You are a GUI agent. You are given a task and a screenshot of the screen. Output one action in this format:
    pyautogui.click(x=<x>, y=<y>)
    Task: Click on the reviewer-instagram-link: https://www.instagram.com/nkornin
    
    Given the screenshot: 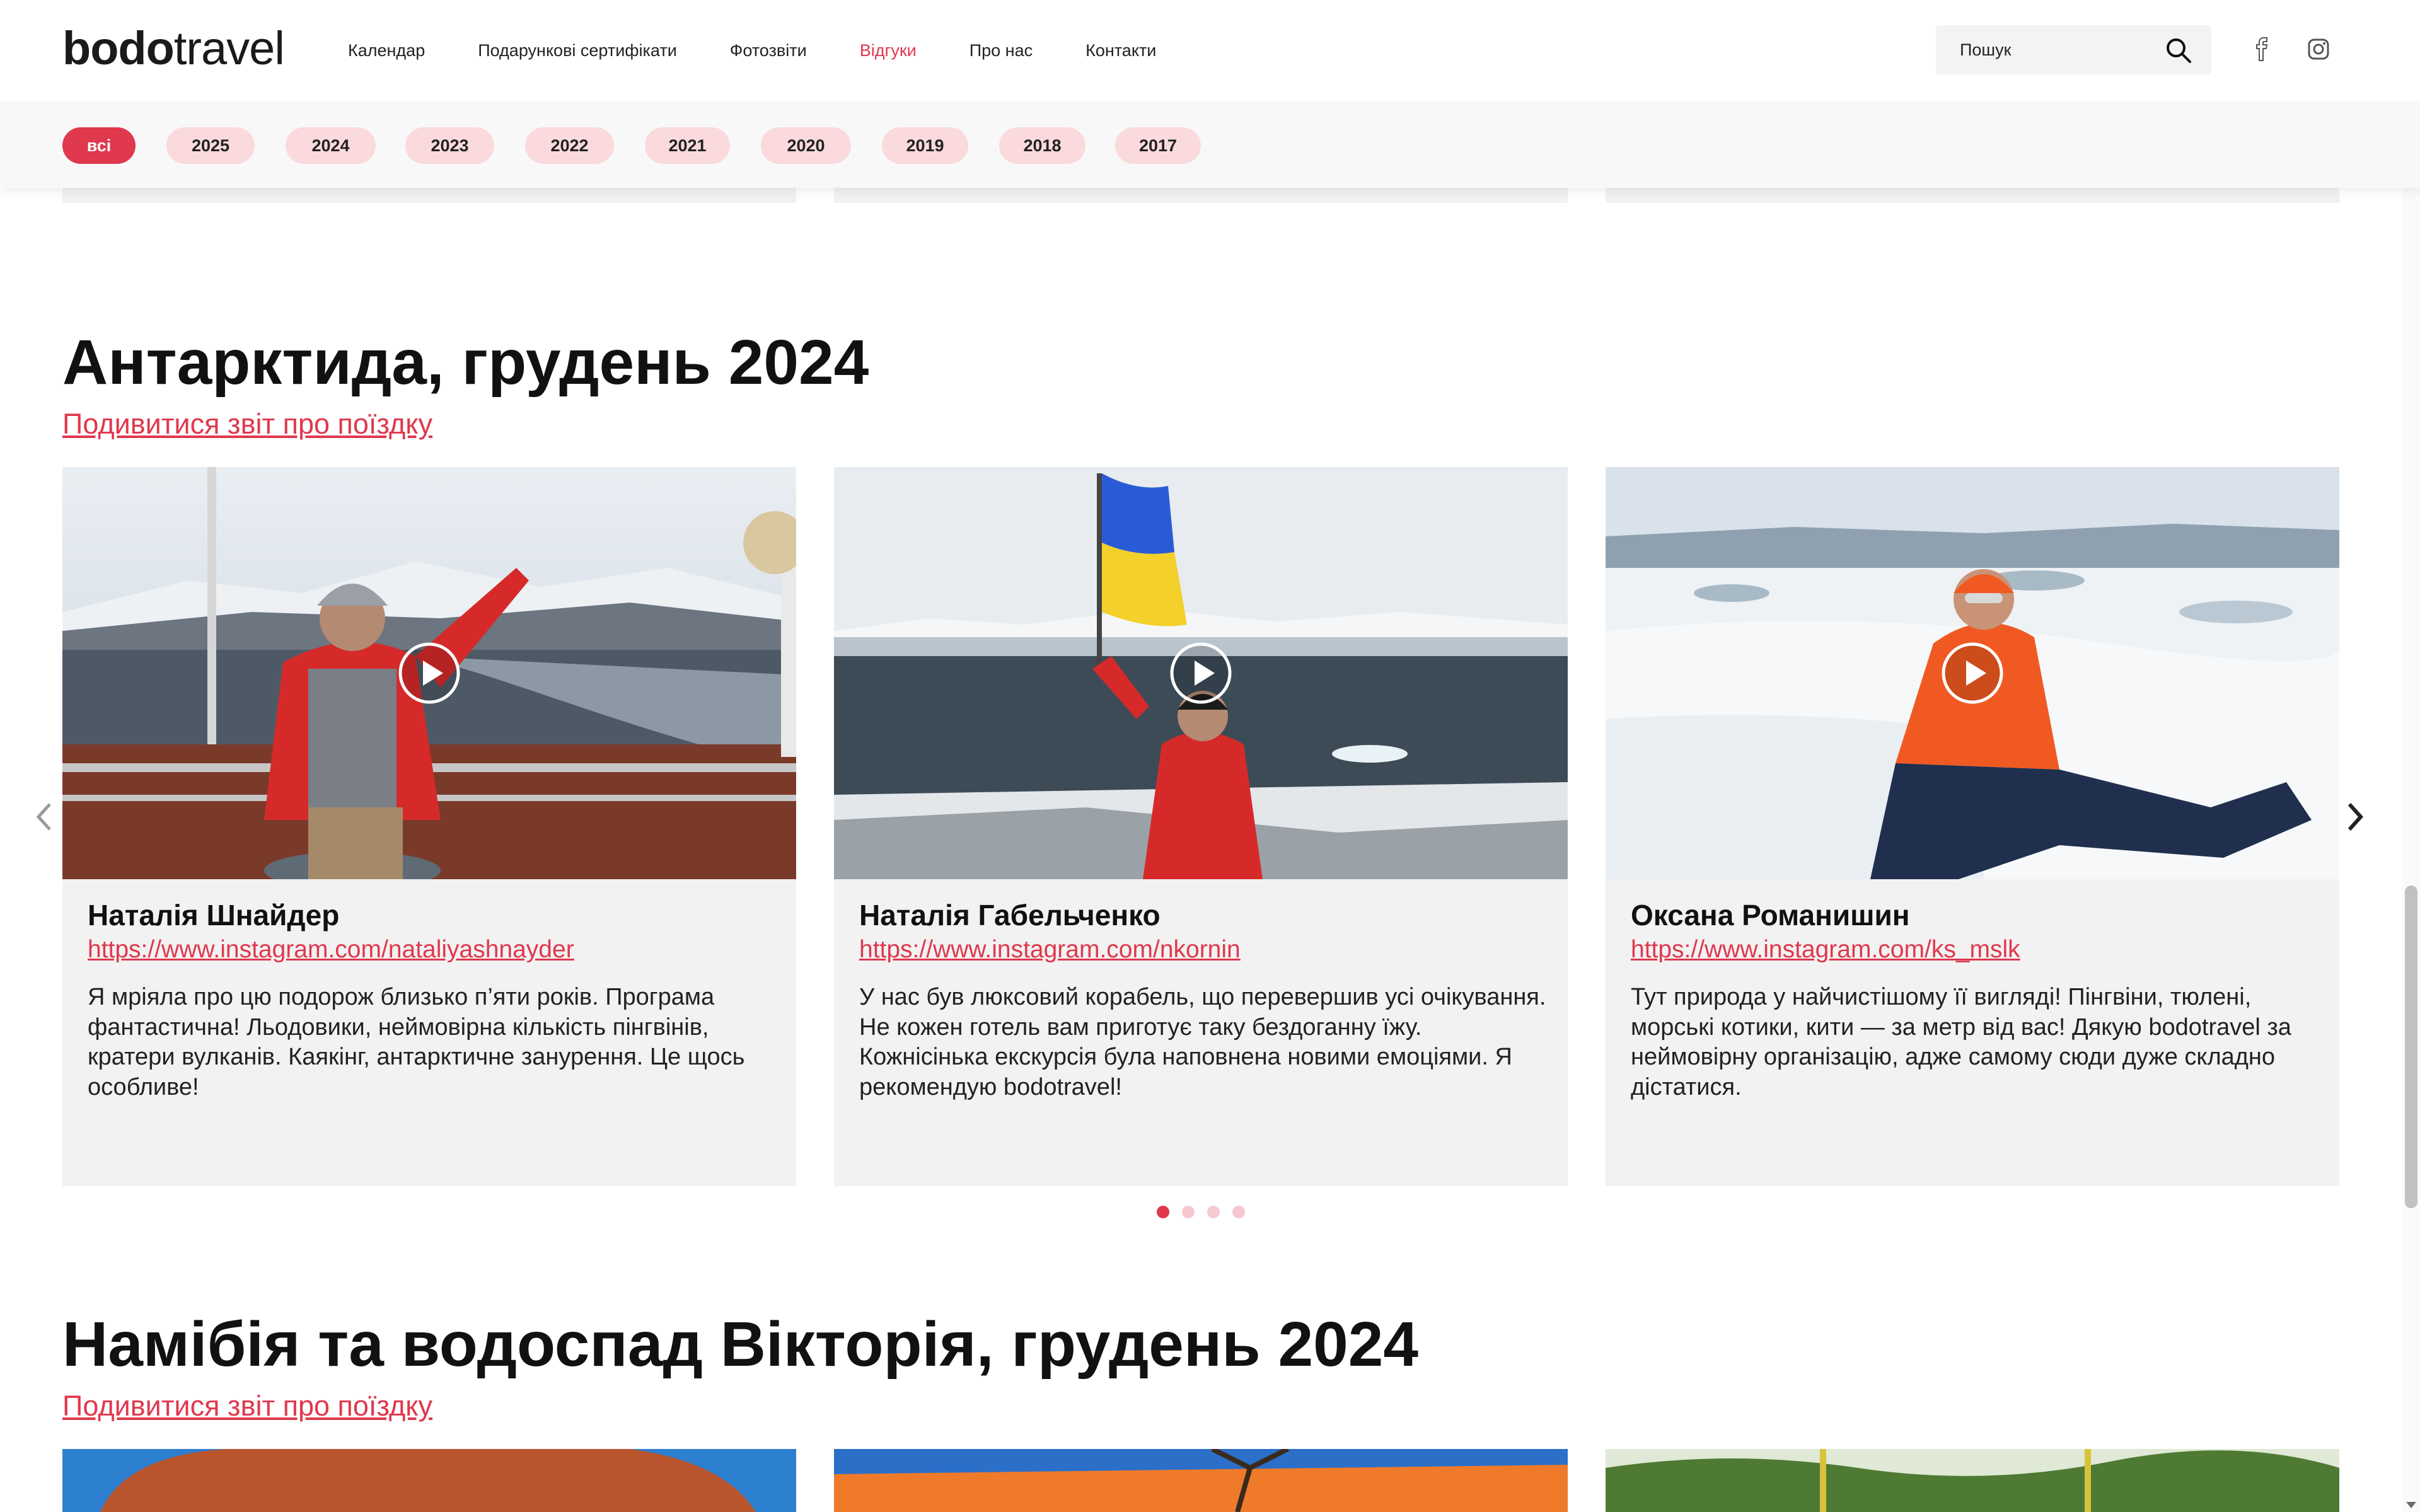 What is the action you would take?
    pyautogui.click(x=1050, y=950)
    